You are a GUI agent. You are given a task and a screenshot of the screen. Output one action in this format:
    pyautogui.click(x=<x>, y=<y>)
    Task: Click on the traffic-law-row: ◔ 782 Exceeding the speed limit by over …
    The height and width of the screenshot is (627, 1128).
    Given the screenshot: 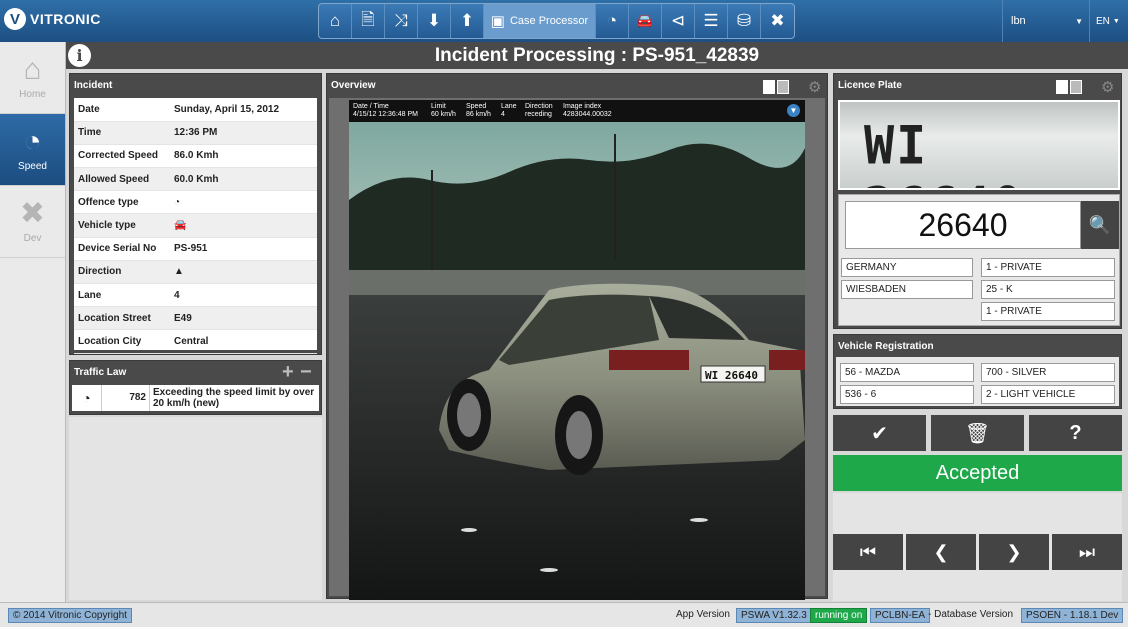 What is the action you would take?
    pyautogui.click(x=195, y=398)
    